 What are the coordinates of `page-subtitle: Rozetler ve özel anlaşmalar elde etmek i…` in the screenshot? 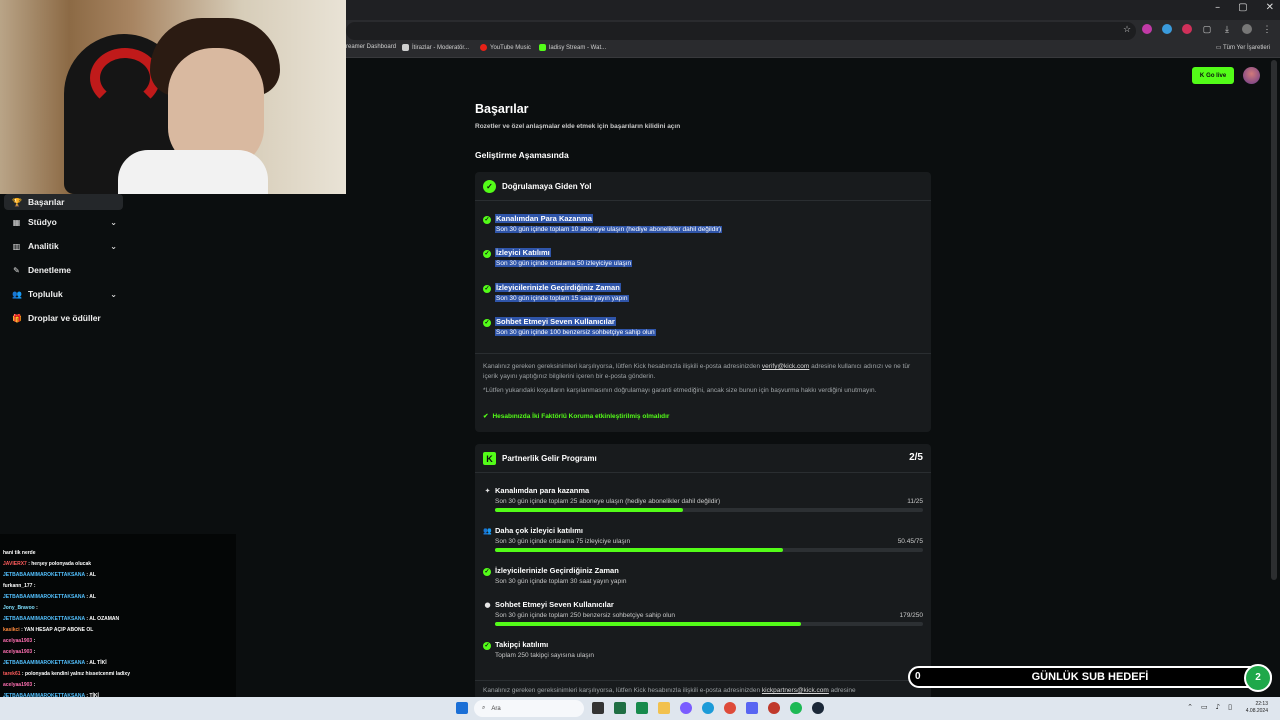 It's located at (578, 126).